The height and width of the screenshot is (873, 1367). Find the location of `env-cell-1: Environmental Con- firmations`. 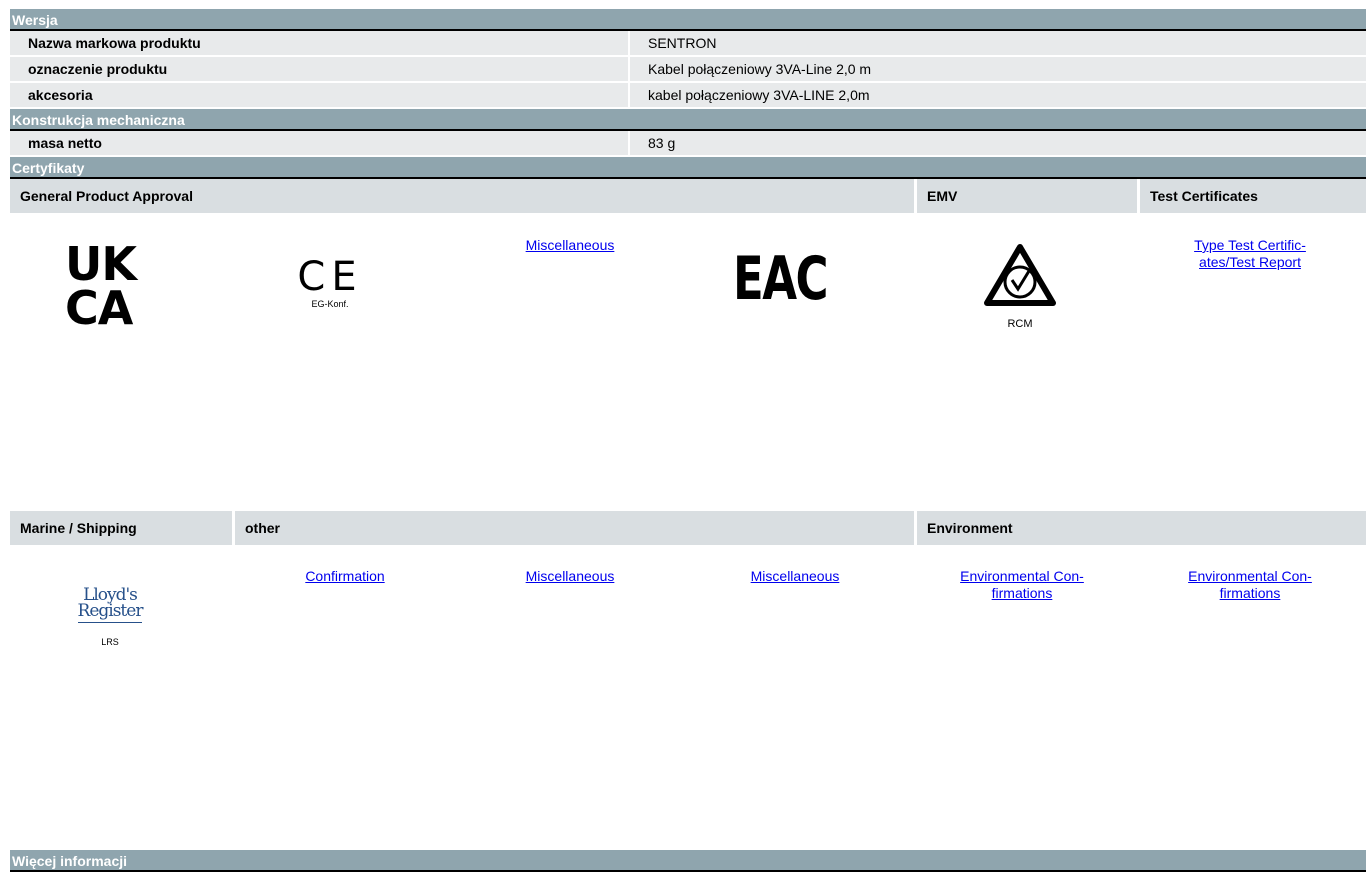

env-cell-1: Environmental Con- firmations is located at coordinates (1022, 585).